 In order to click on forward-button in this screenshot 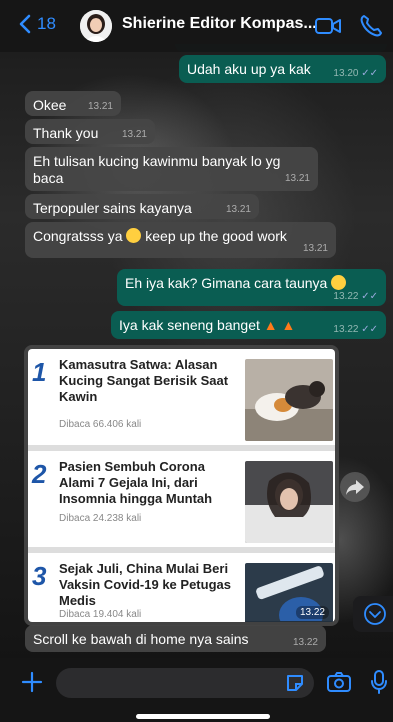, I will do `click(355, 487)`.